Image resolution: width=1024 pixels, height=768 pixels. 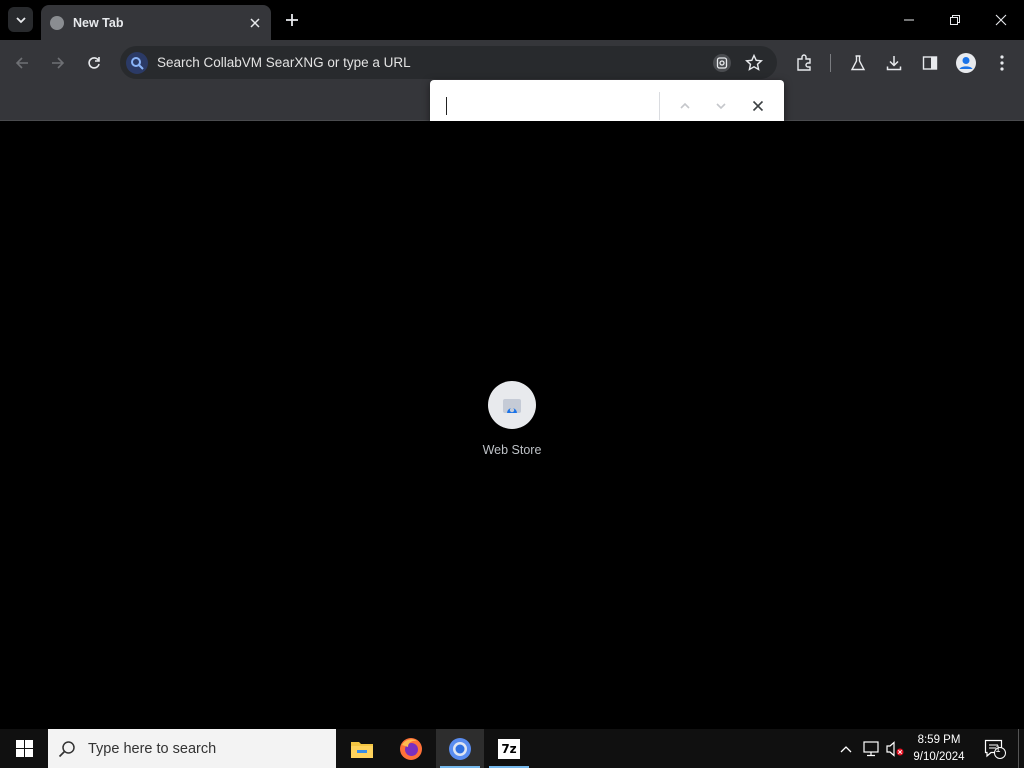 What do you see at coordinates (57, 22) in the screenshot?
I see `globe-icon` at bounding box center [57, 22].